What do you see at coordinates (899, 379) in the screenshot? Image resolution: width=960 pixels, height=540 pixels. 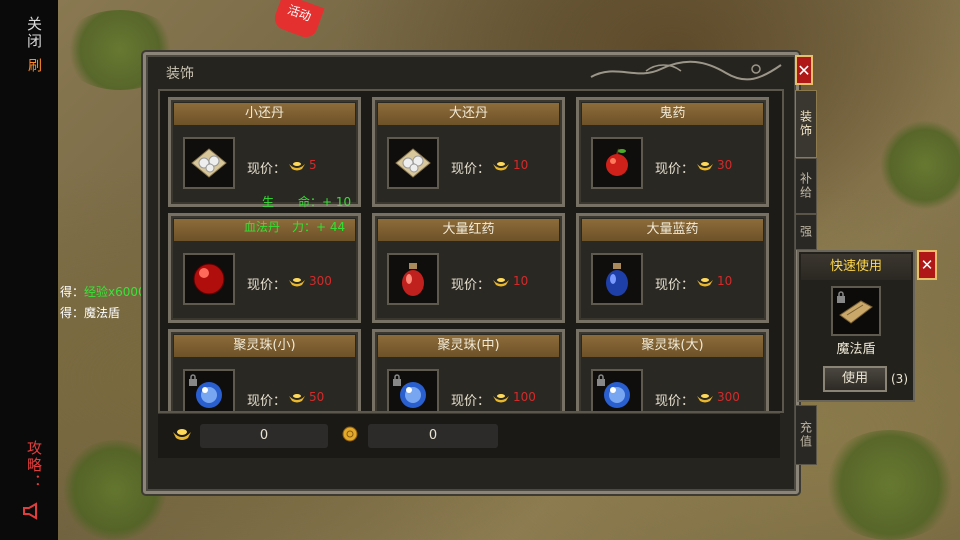 I see `item-count: (3)` at bounding box center [899, 379].